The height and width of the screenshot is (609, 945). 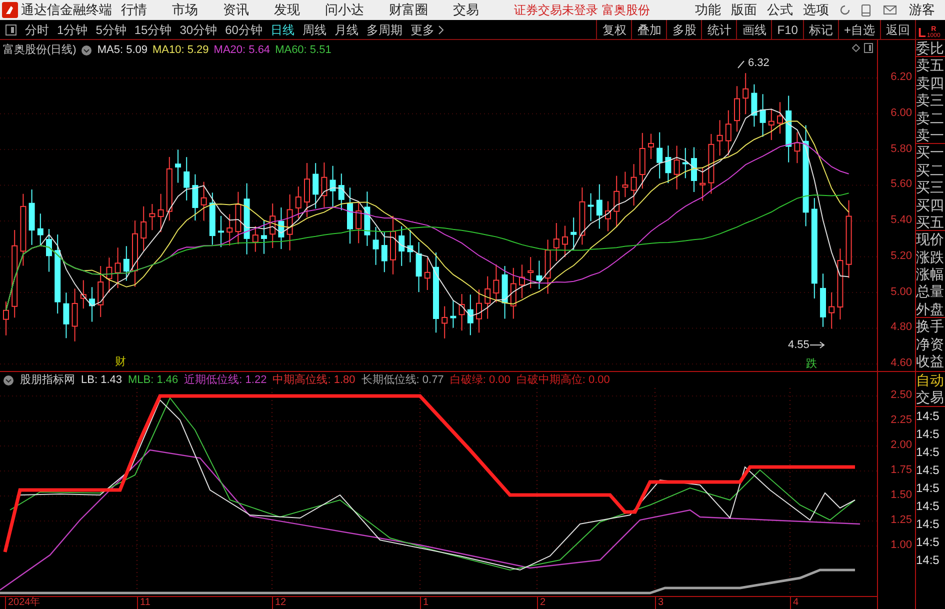 What do you see at coordinates (424, 603) in the screenshot?
I see `date-axis-label: 1` at bounding box center [424, 603].